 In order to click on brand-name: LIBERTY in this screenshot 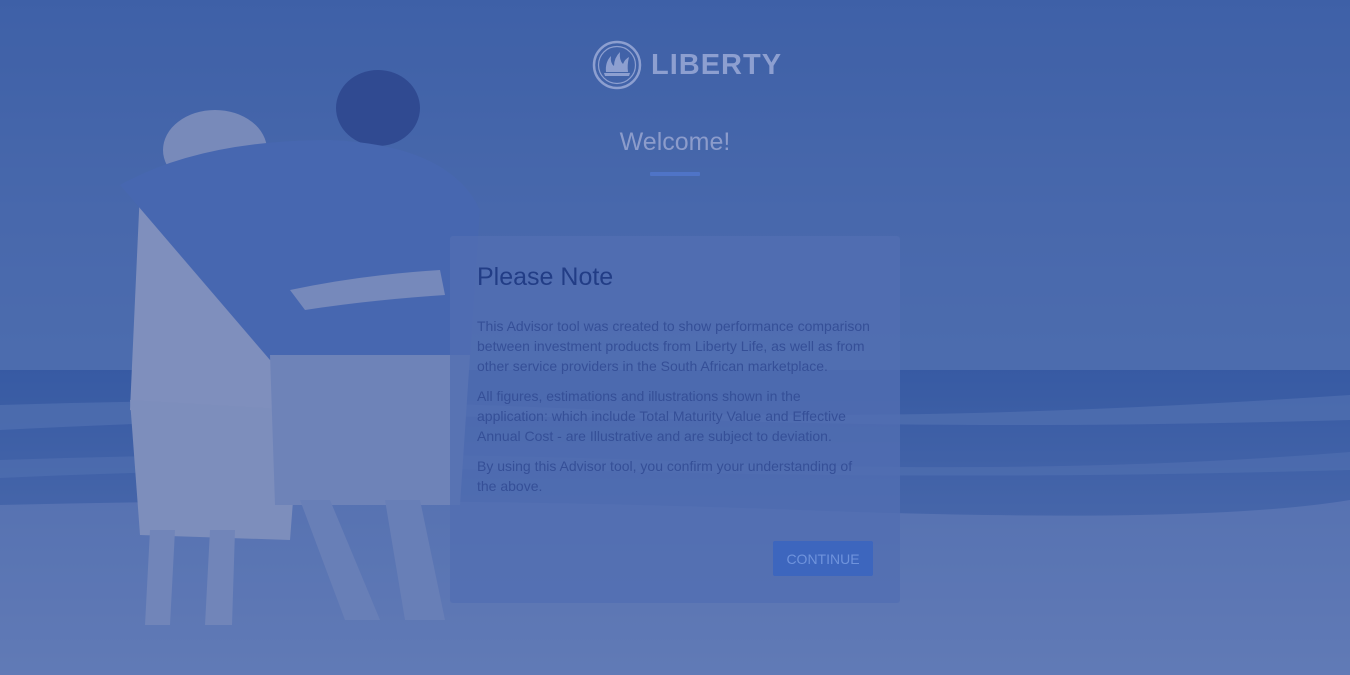, I will do `click(717, 64)`.